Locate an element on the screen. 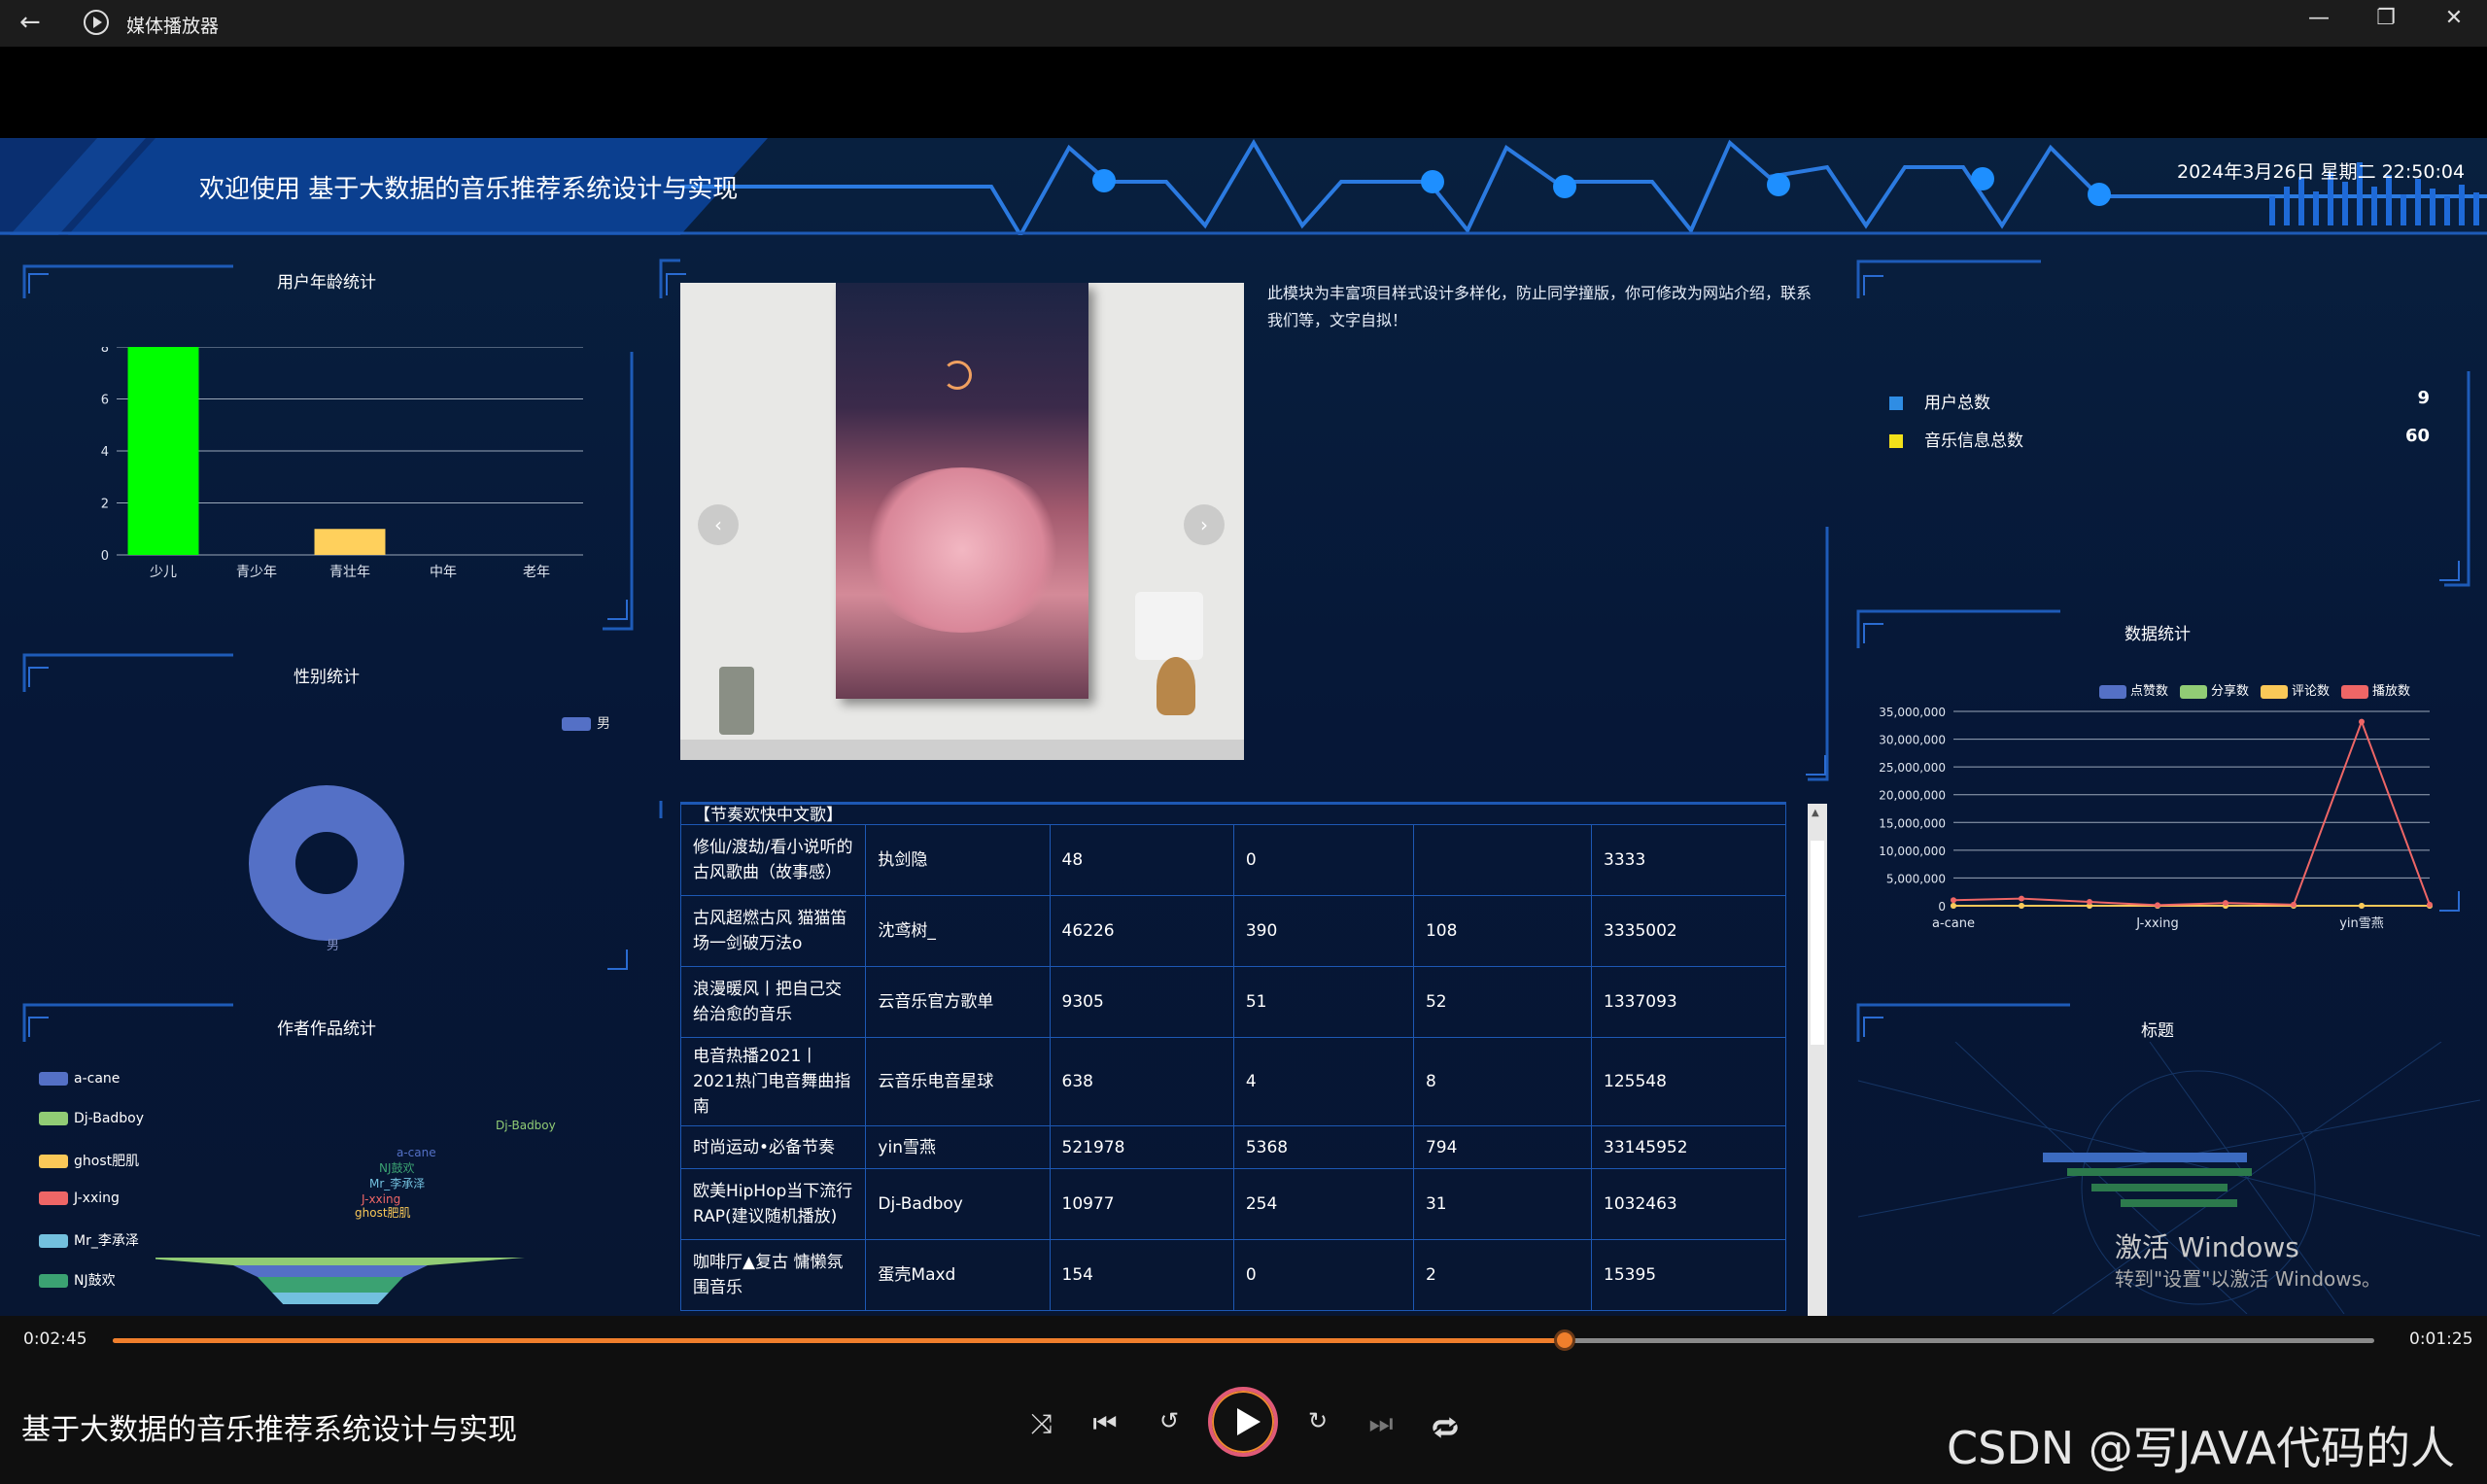  play-button is located at coordinates (1243, 1422).